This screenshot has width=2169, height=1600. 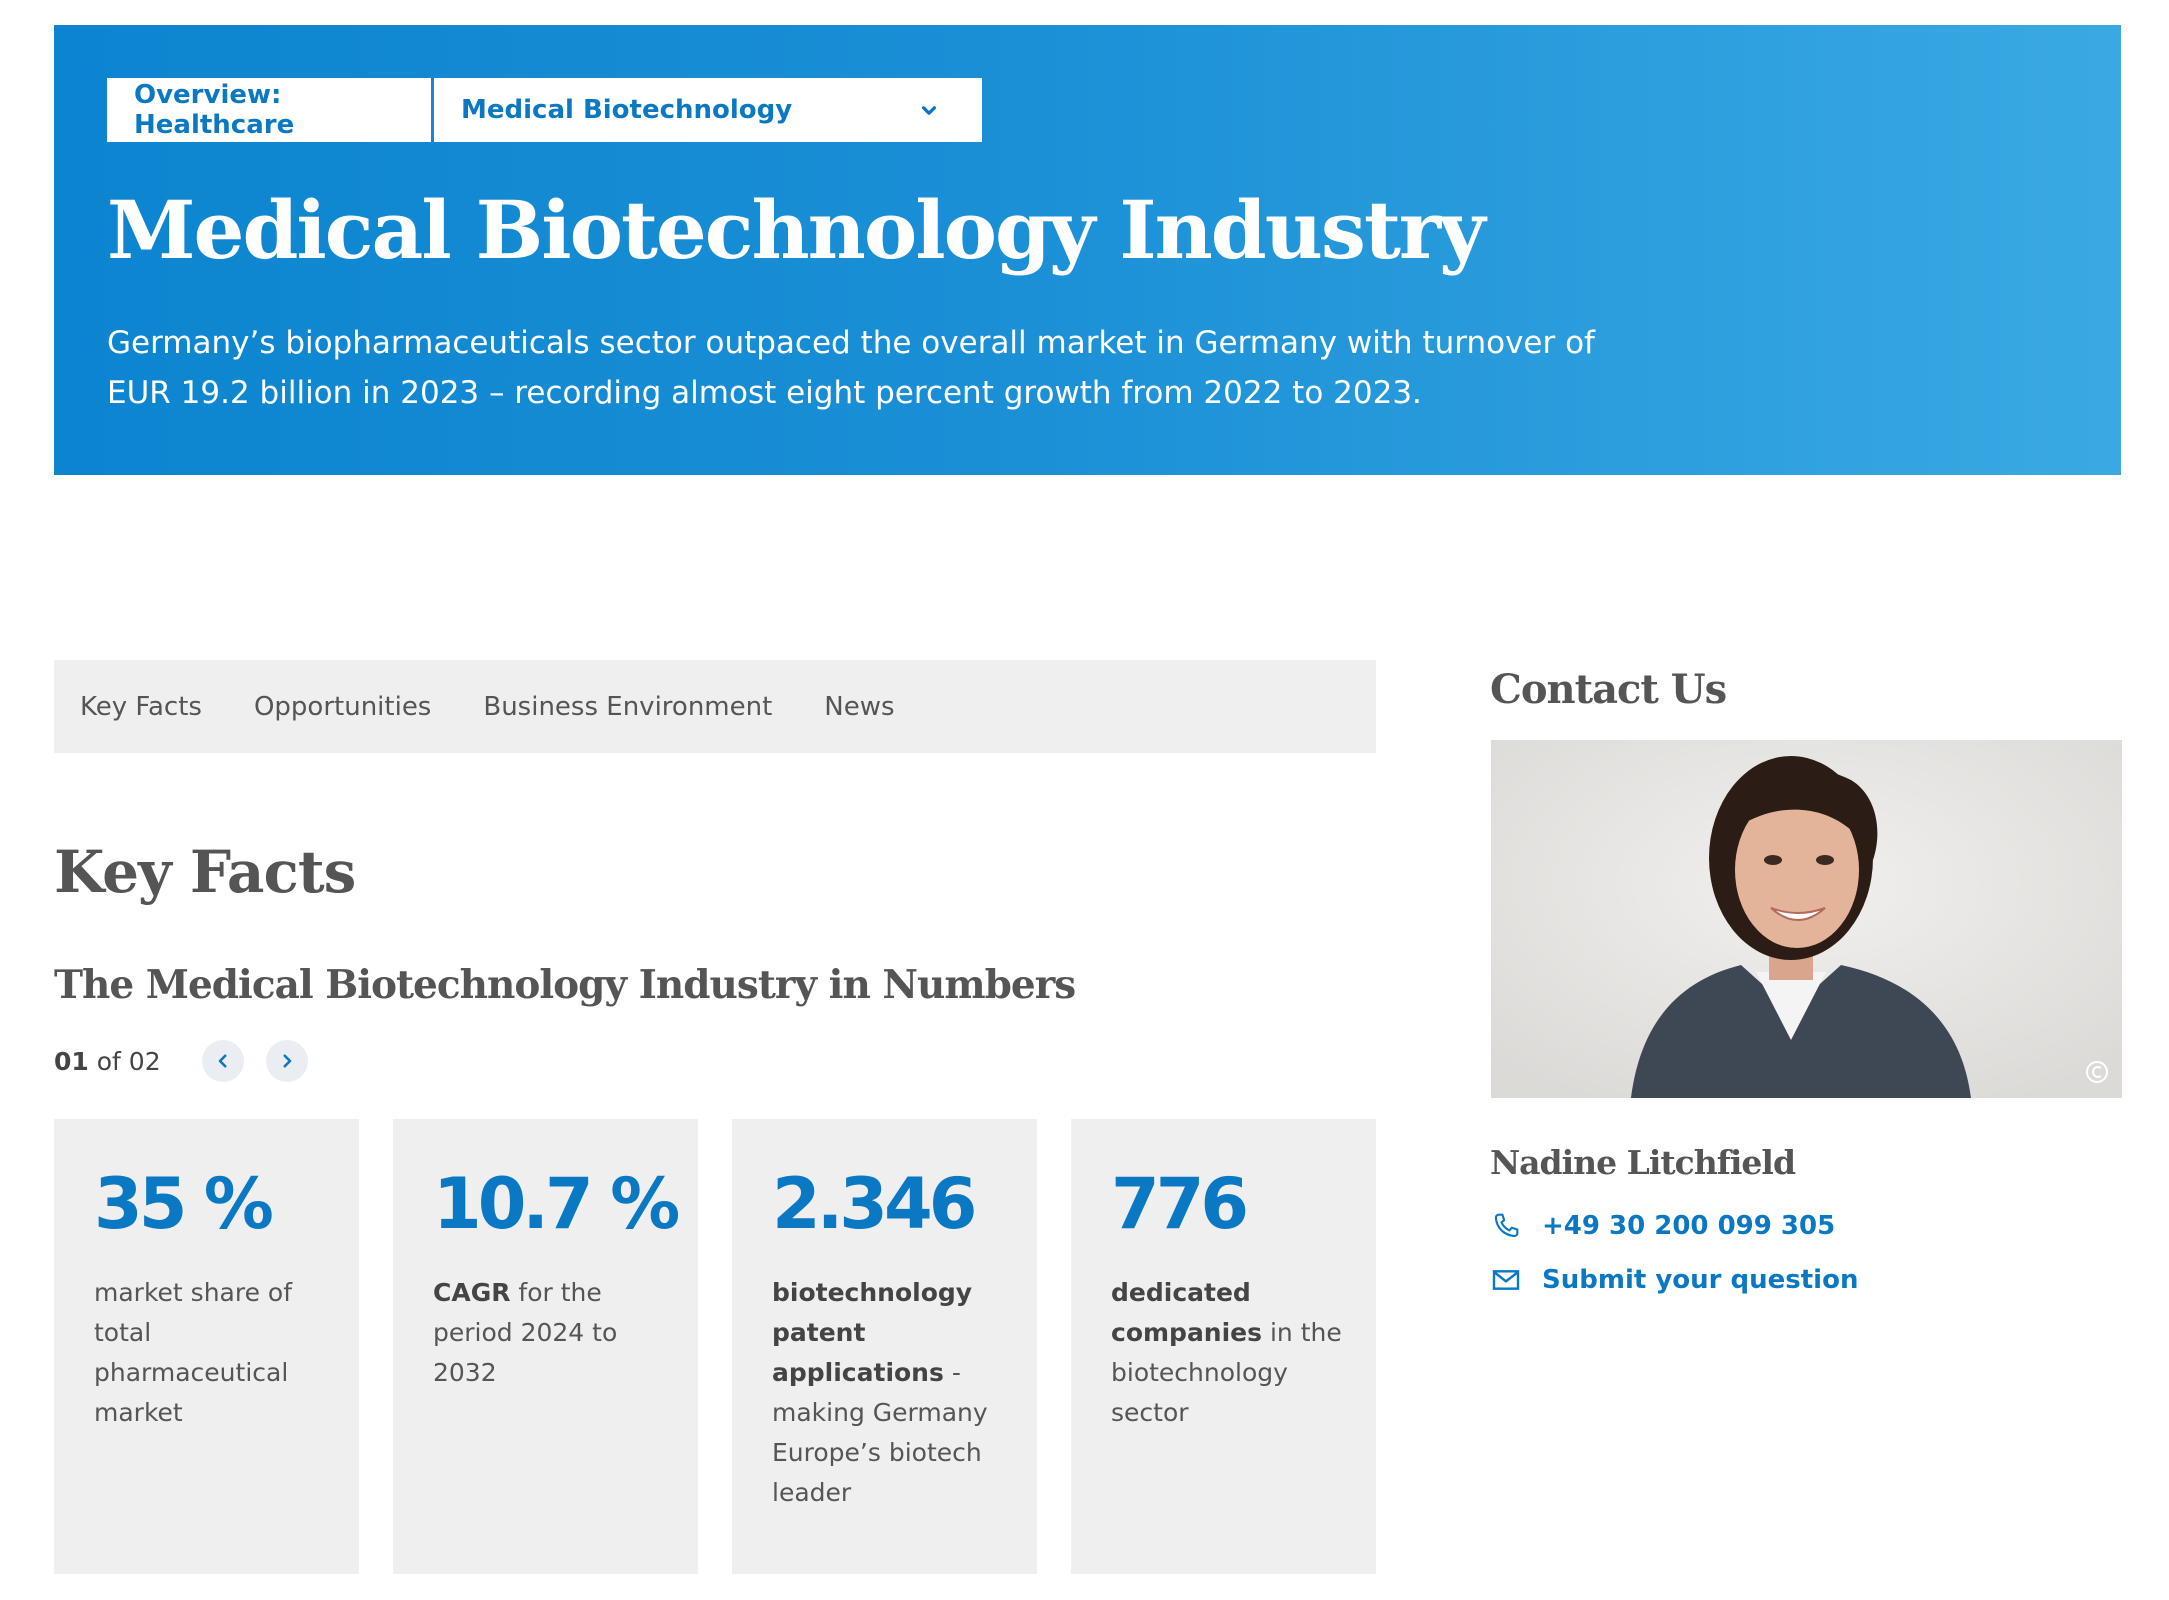 What do you see at coordinates (71, 1061) in the screenshot?
I see `pager-current: 01` at bounding box center [71, 1061].